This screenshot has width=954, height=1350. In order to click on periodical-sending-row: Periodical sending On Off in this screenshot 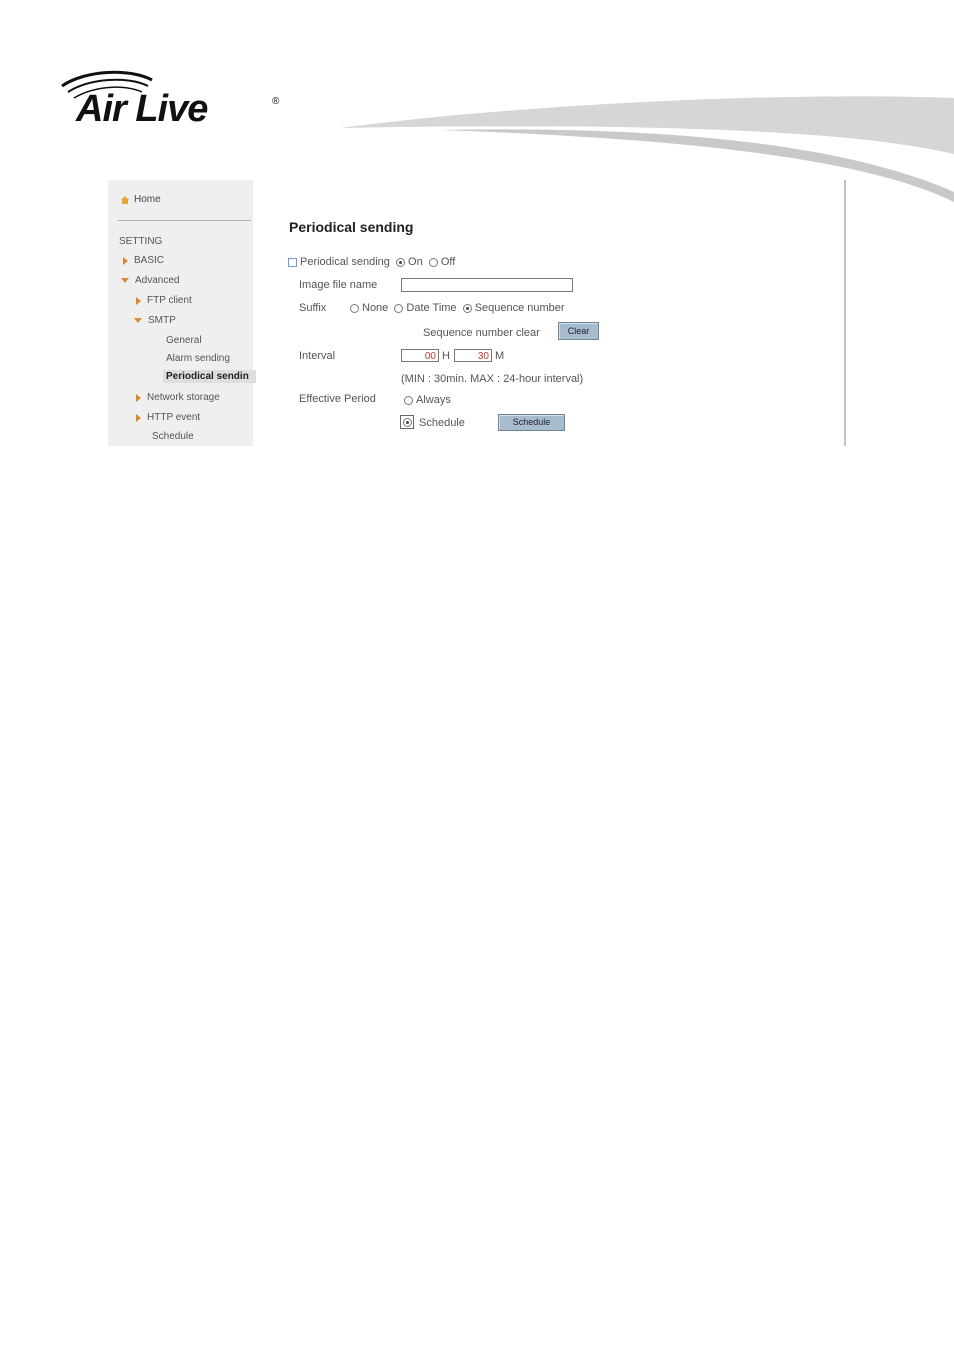, I will do `click(371, 262)`.